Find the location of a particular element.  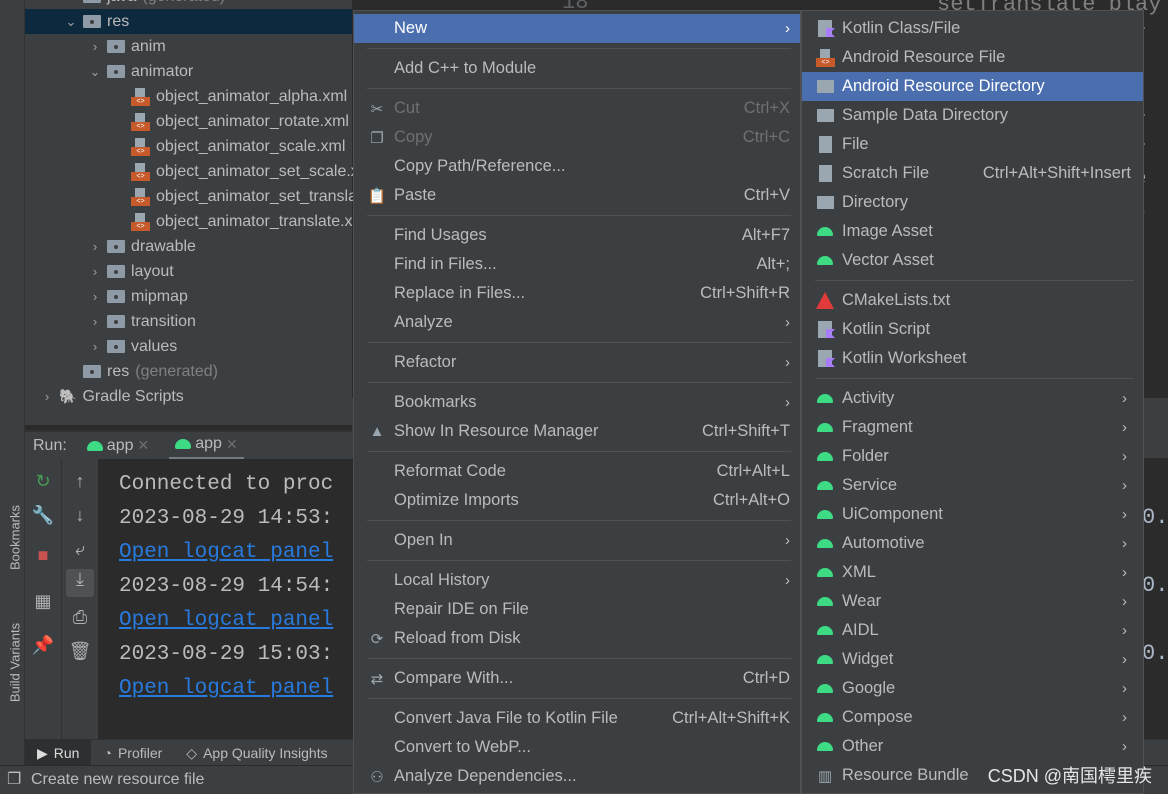

build-variants-side-tab: Build Variants is located at coordinates (15, 663).